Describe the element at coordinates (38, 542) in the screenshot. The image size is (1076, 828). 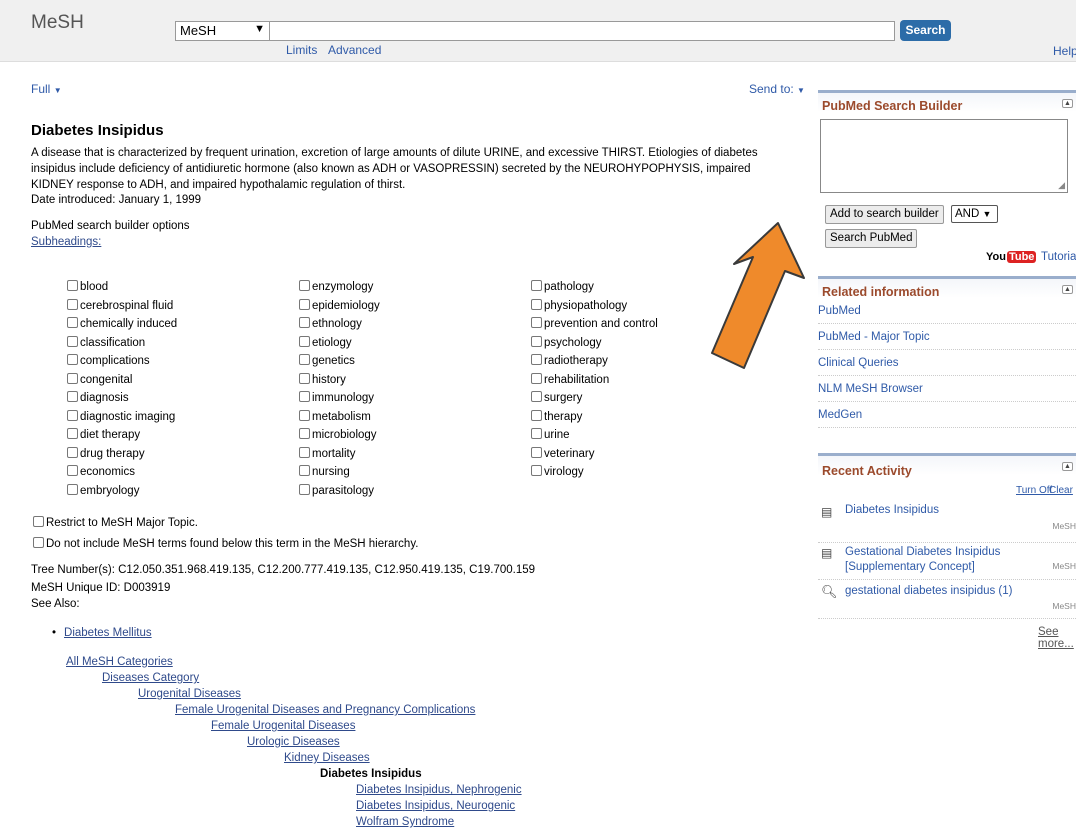
I see `no-include-checkbox` at that location.